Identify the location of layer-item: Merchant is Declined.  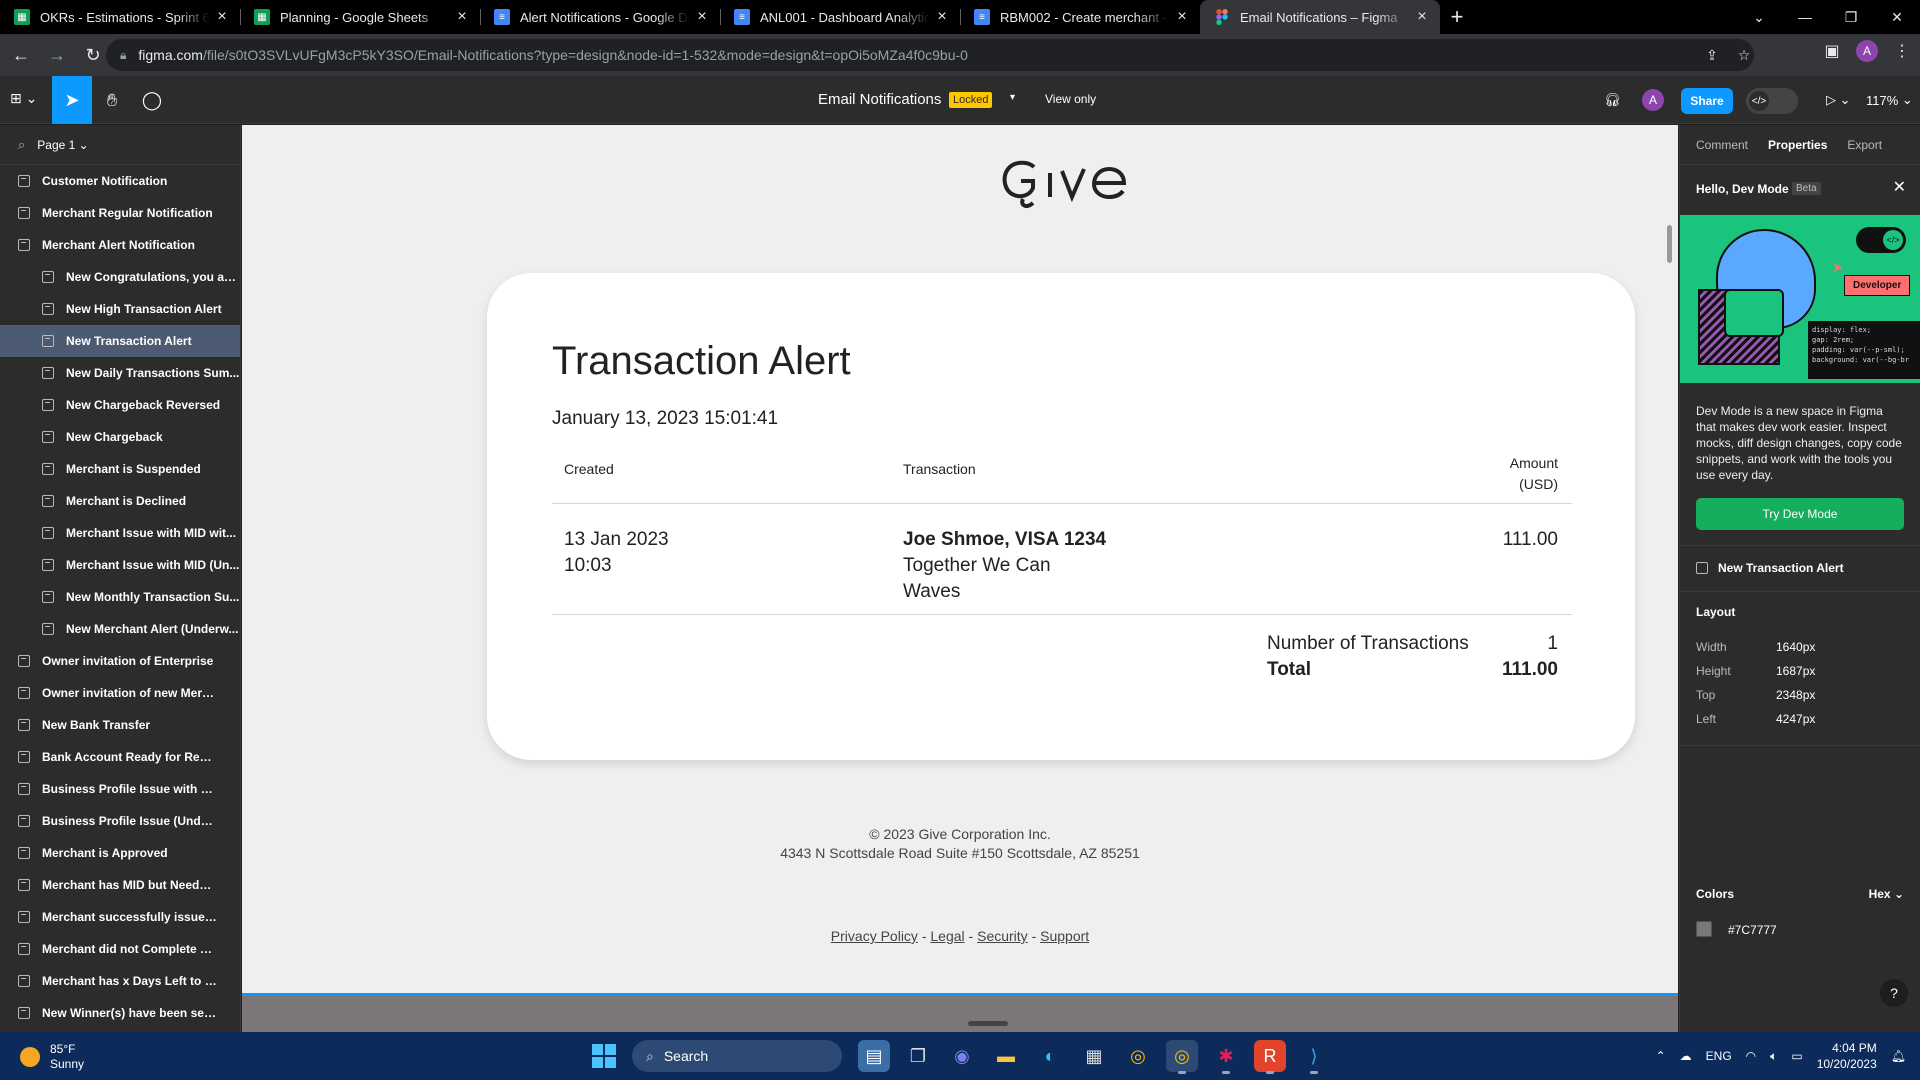
(120, 501).